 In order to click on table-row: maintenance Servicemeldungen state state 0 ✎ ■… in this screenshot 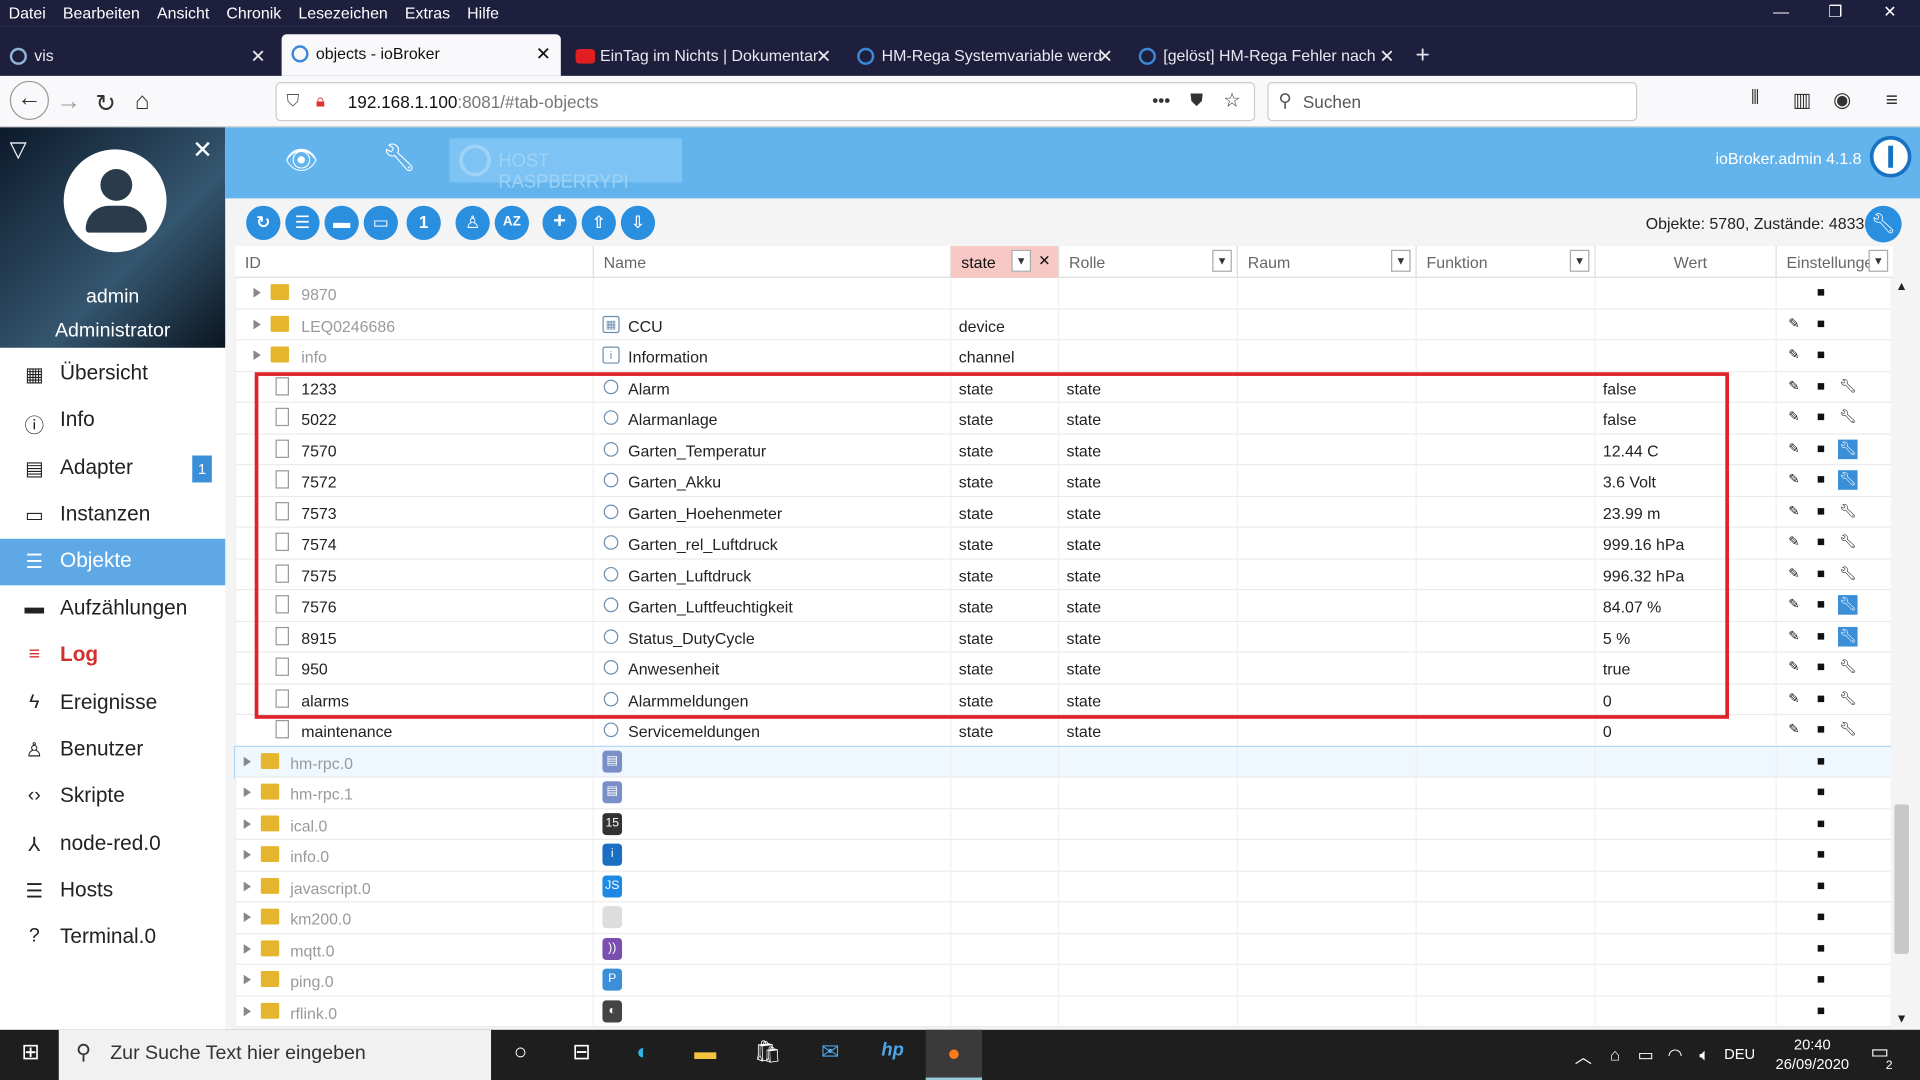, I will do `click(1064, 731)`.